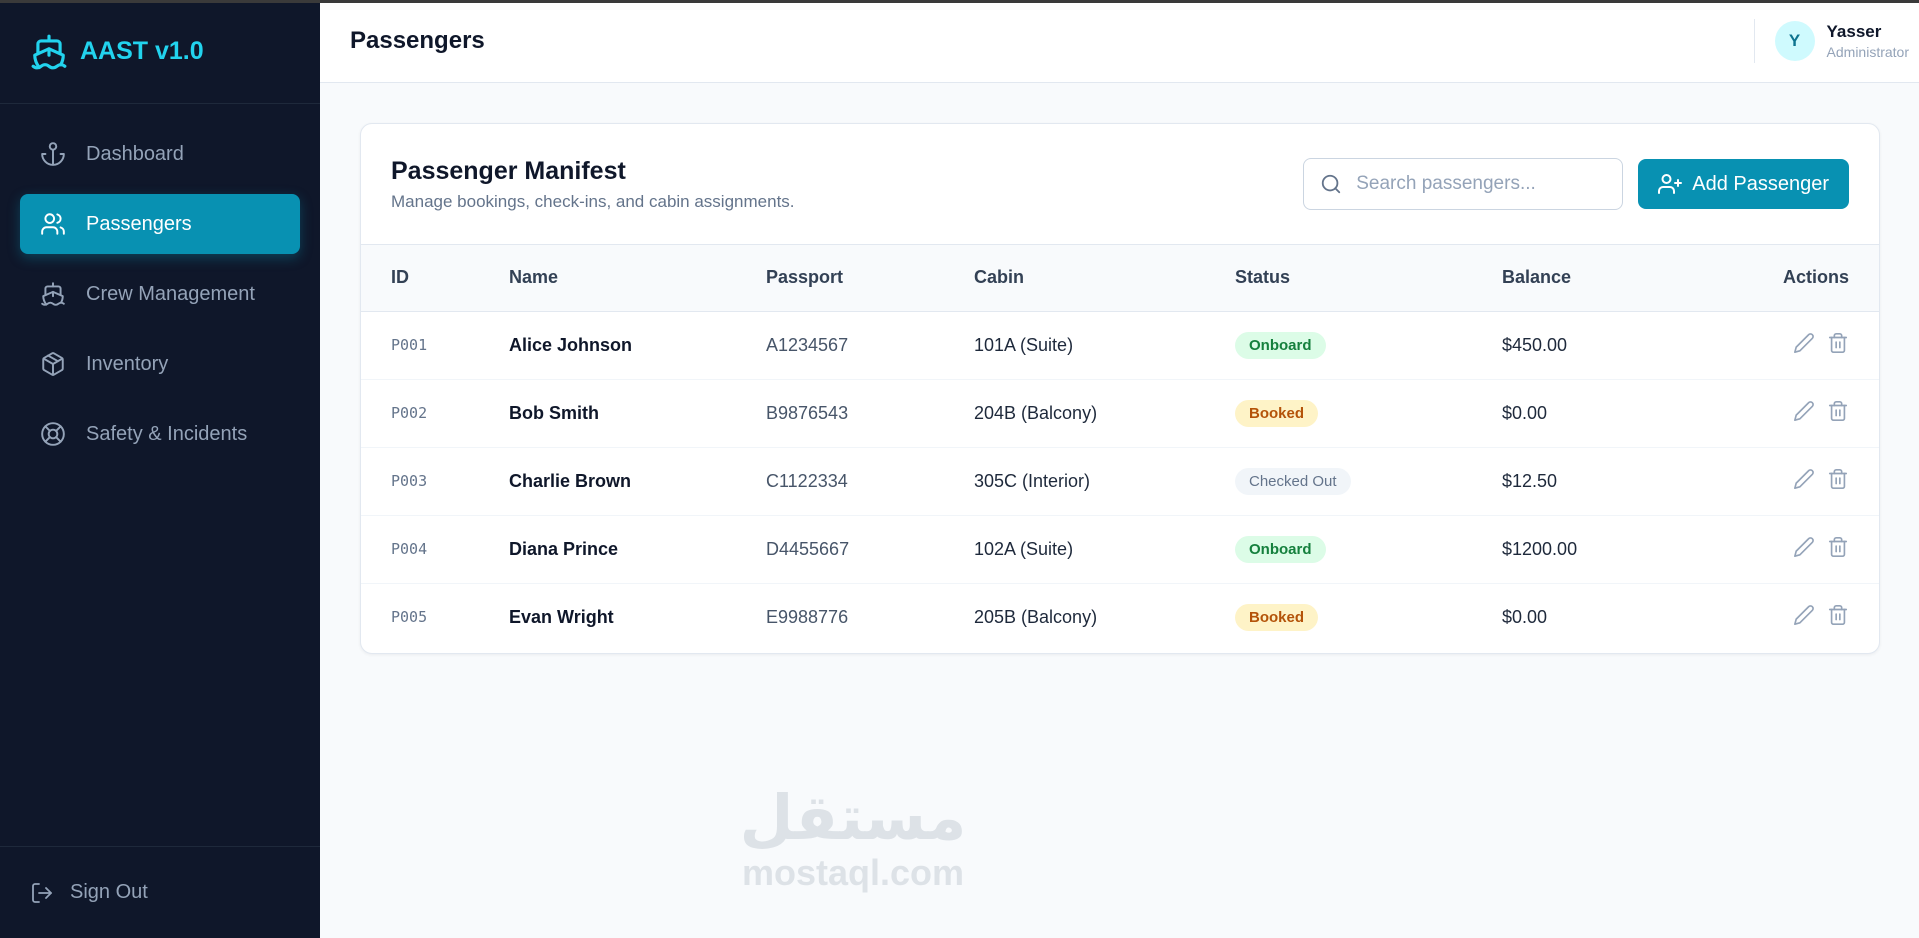 This screenshot has height=938, width=1919. I want to click on add-passenger-button: Add Passenger, so click(1743, 184).